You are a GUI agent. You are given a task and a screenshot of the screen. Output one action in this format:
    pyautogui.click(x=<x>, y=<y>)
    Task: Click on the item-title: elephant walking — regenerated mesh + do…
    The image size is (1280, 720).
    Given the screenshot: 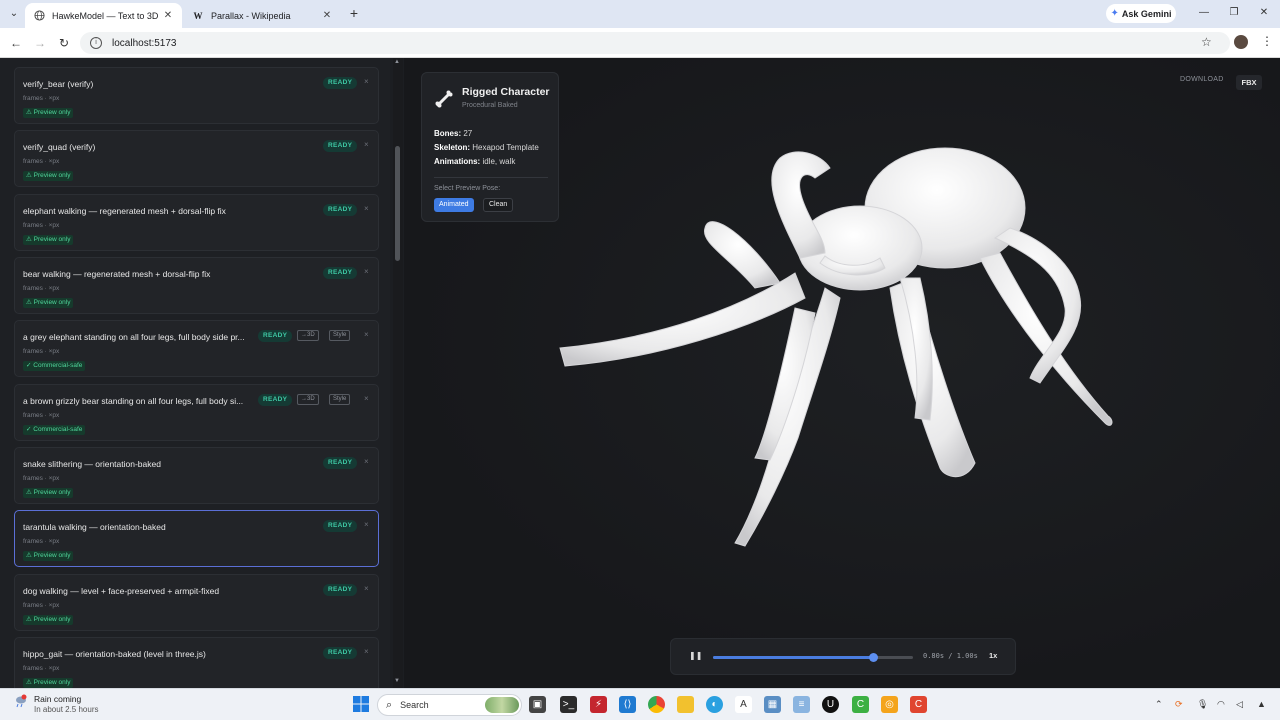 What is the action you would take?
    pyautogui.click(x=124, y=211)
    